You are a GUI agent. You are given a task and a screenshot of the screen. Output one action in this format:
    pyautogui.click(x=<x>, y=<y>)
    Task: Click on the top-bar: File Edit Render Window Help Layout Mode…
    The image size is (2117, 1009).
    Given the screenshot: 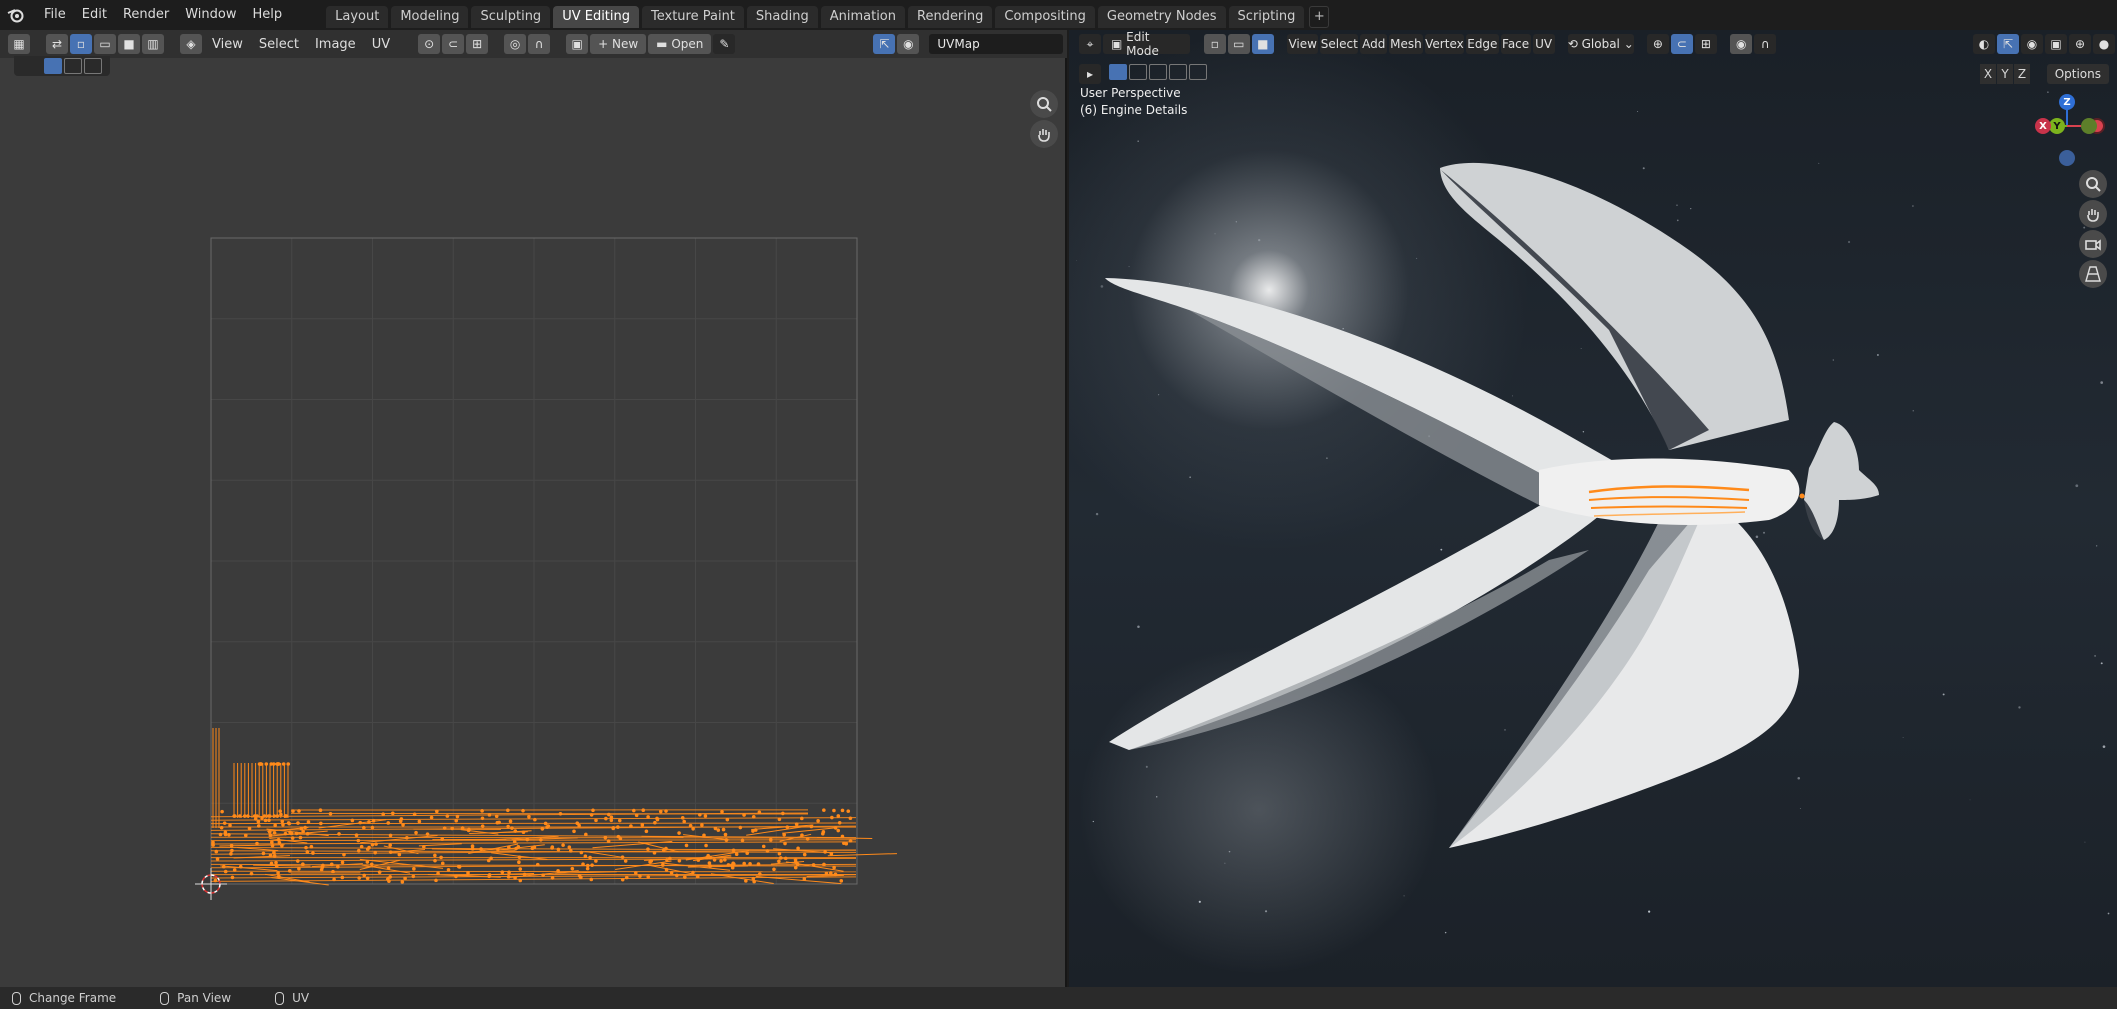 What is the action you would take?
    pyautogui.click(x=1058, y=15)
    